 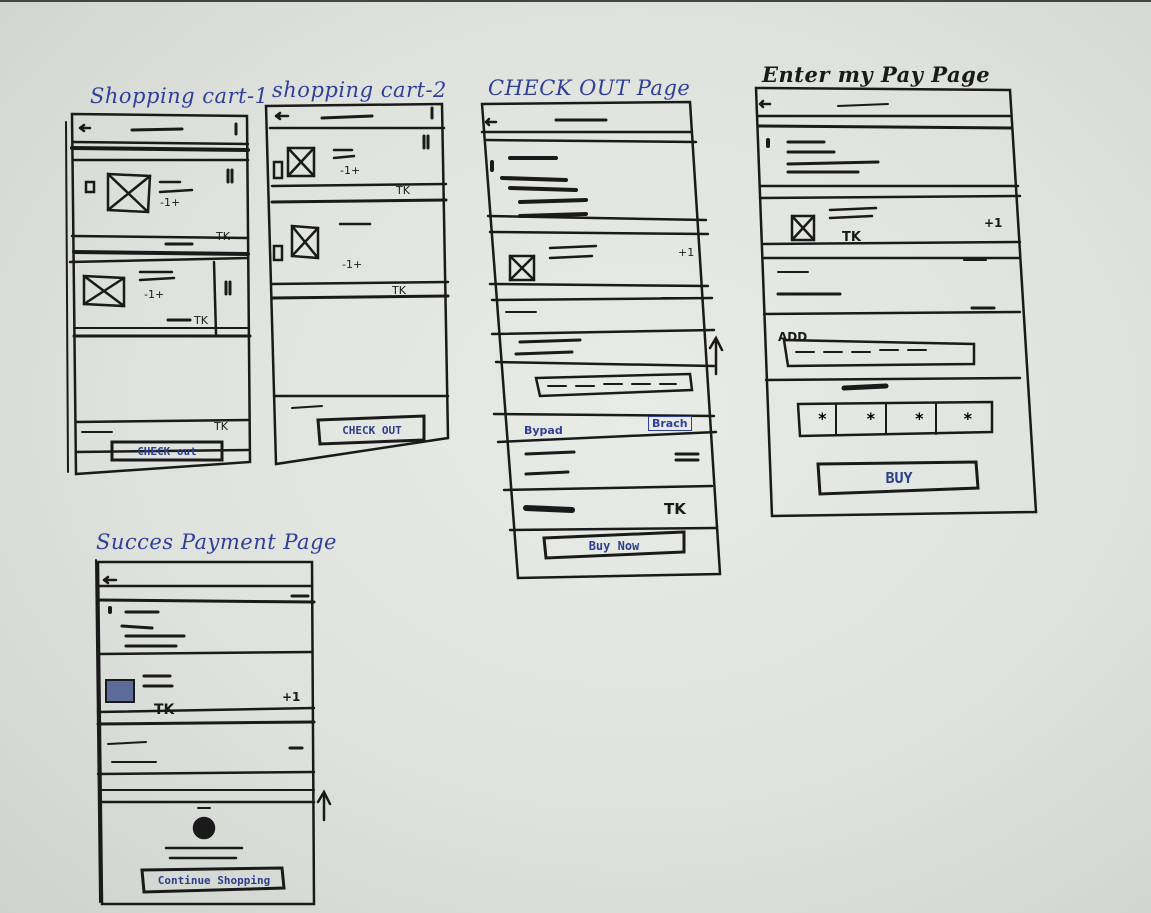 I want to click on wireframe-shopping-cart-2: -1+ -1+ TK TK CHECK OUT, so click(x=362, y=284).